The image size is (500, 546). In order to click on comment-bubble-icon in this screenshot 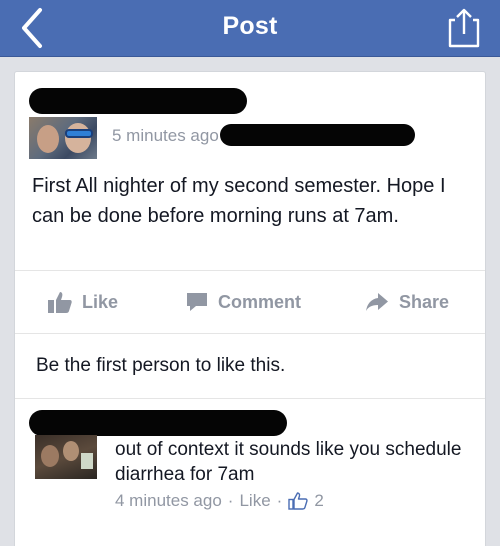, I will do `click(197, 302)`.